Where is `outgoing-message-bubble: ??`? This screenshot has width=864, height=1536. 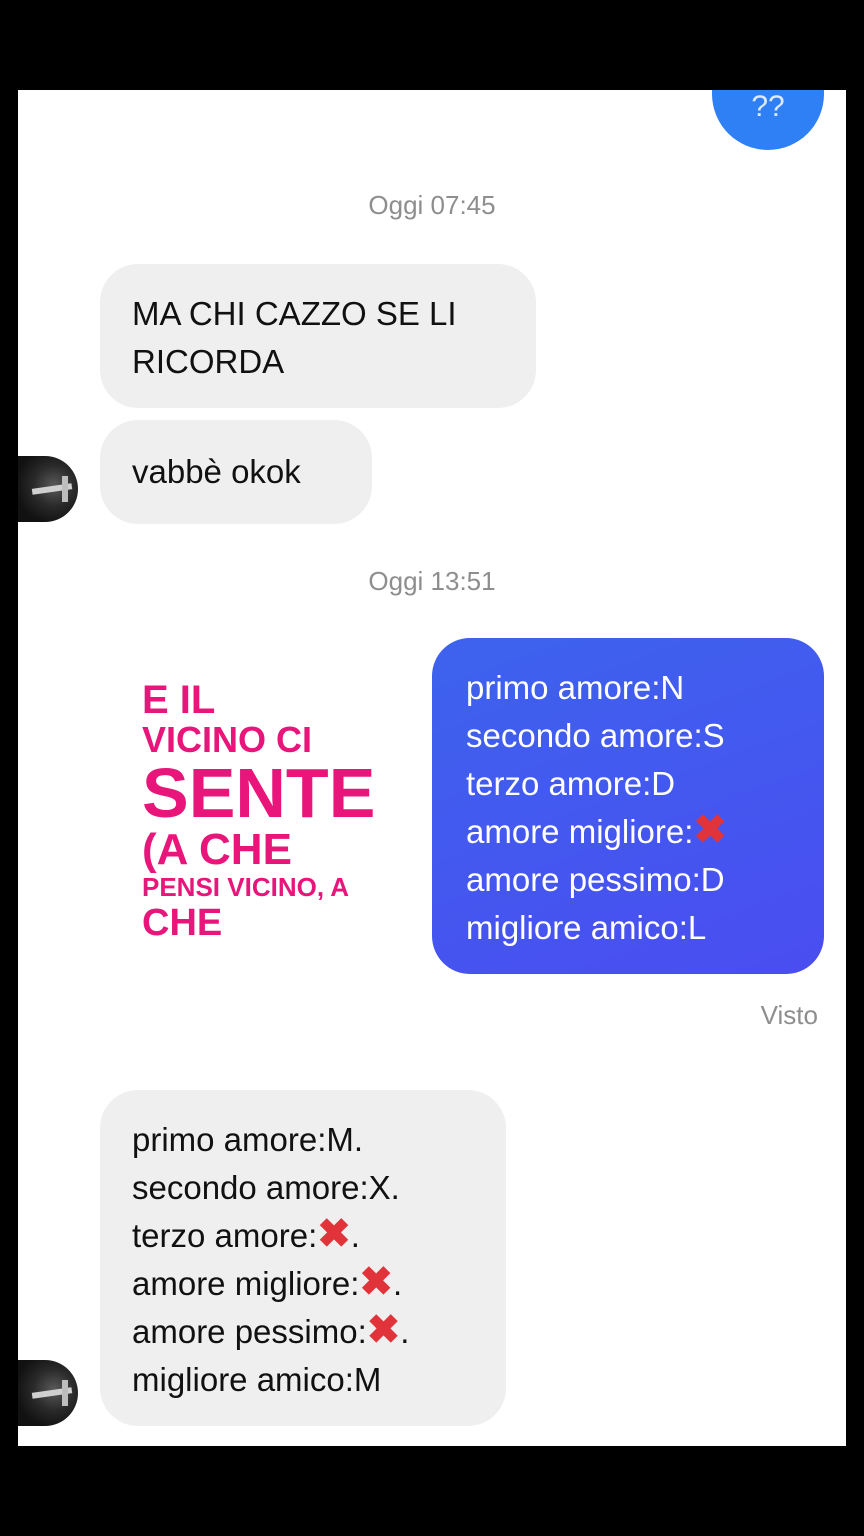
outgoing-message-bubble: ?? is located at coordinates (768, 120).